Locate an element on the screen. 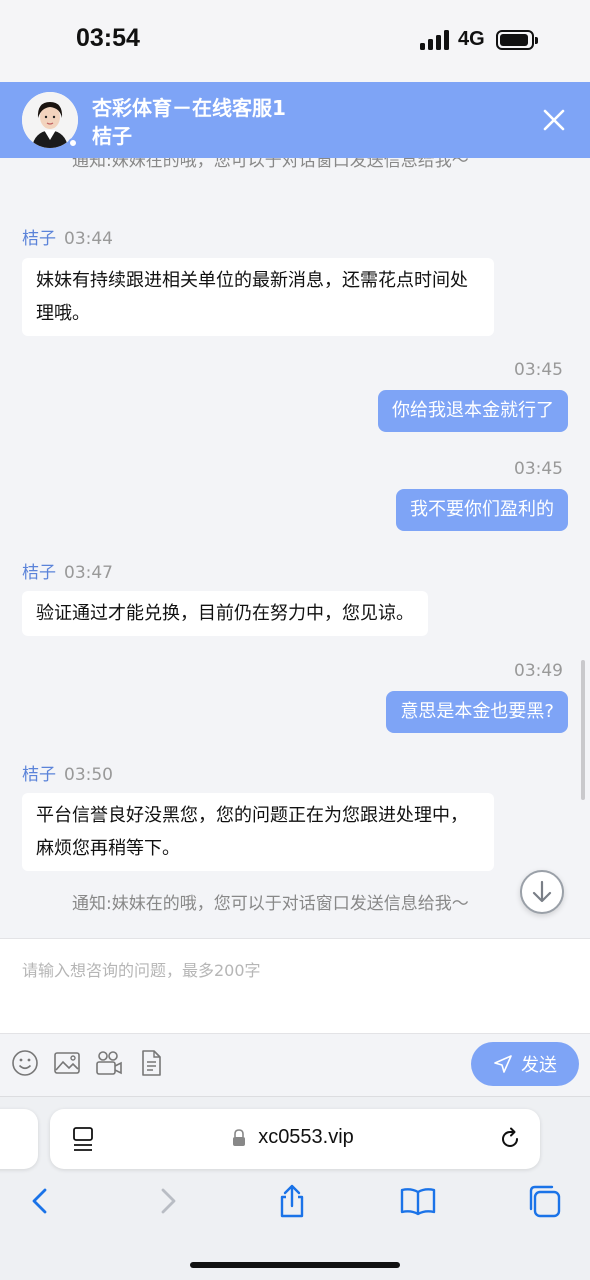 This screenshot has height=1280, width=590. message-meta: 桔子 03:50 is located at coordinates (67, 772).